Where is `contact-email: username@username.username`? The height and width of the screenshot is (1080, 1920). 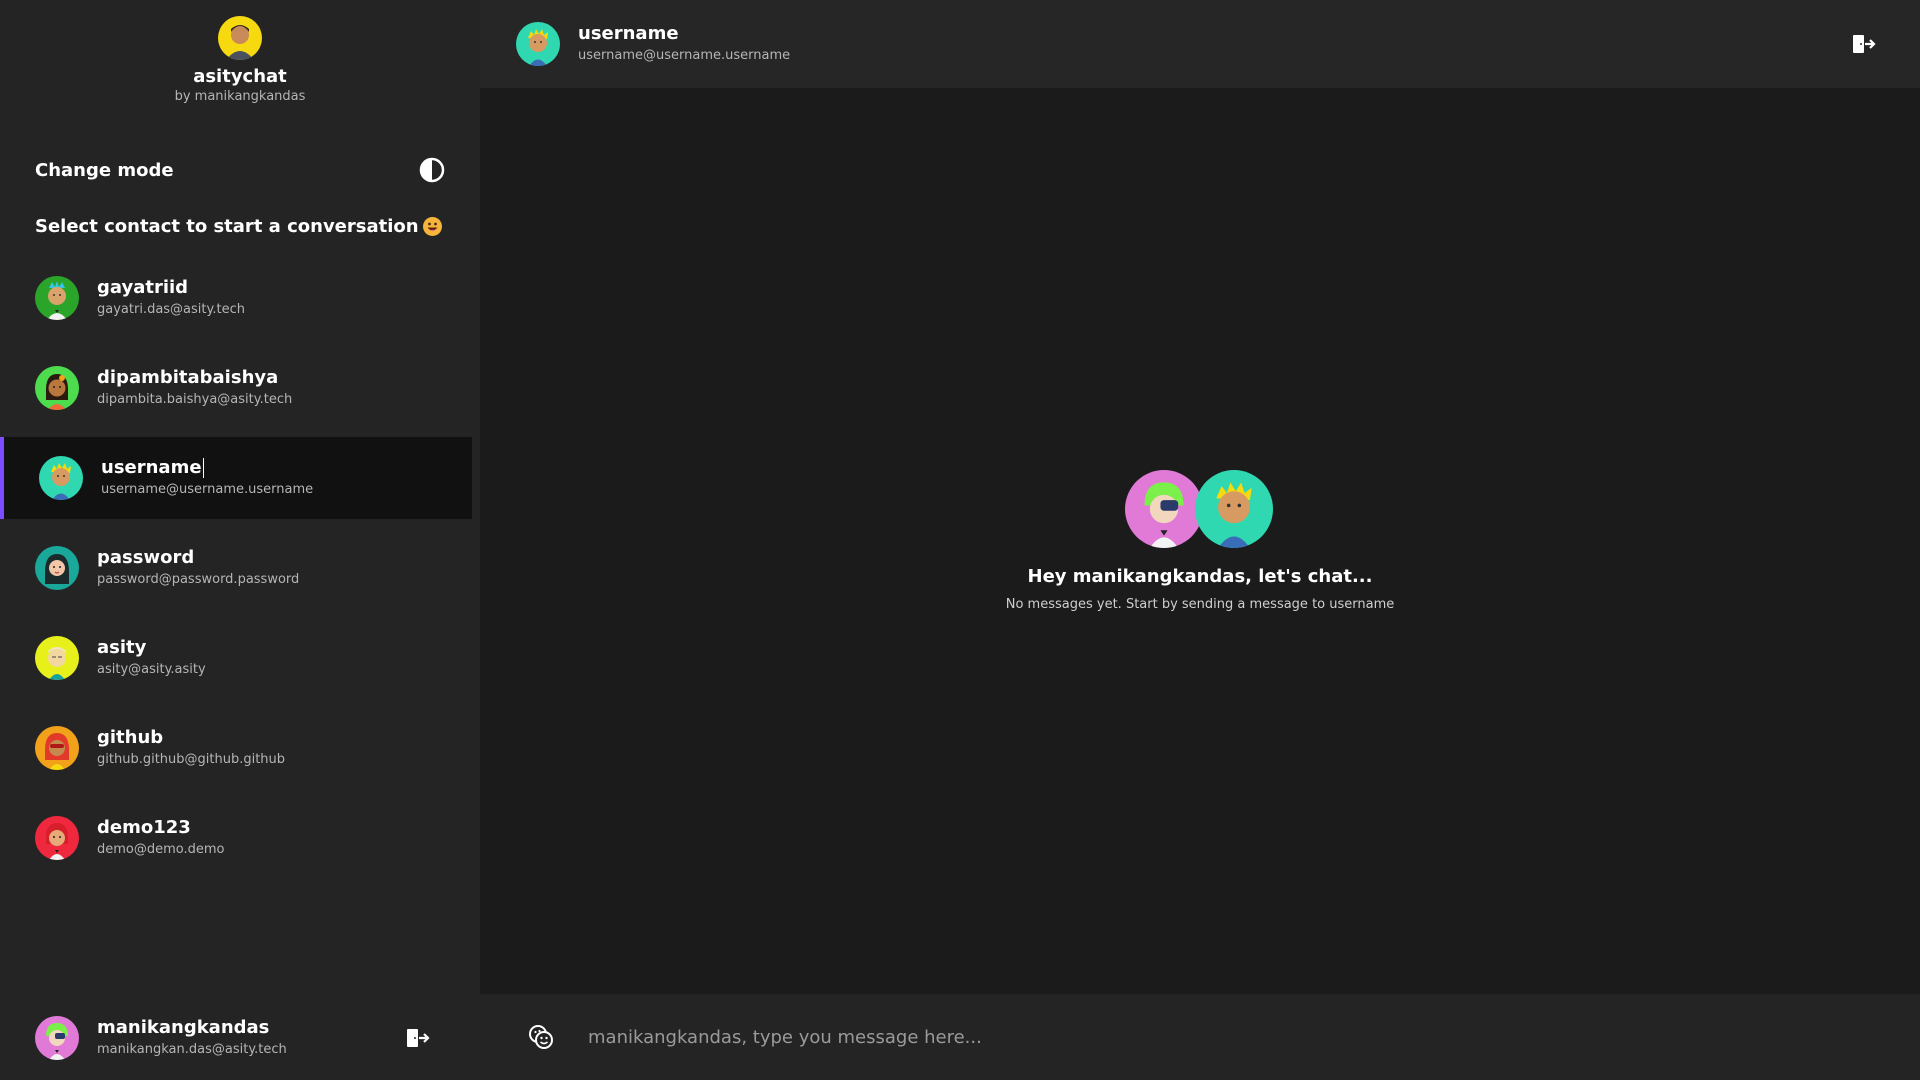
contact-email: username@username.username is located at coordinates (207, 489).